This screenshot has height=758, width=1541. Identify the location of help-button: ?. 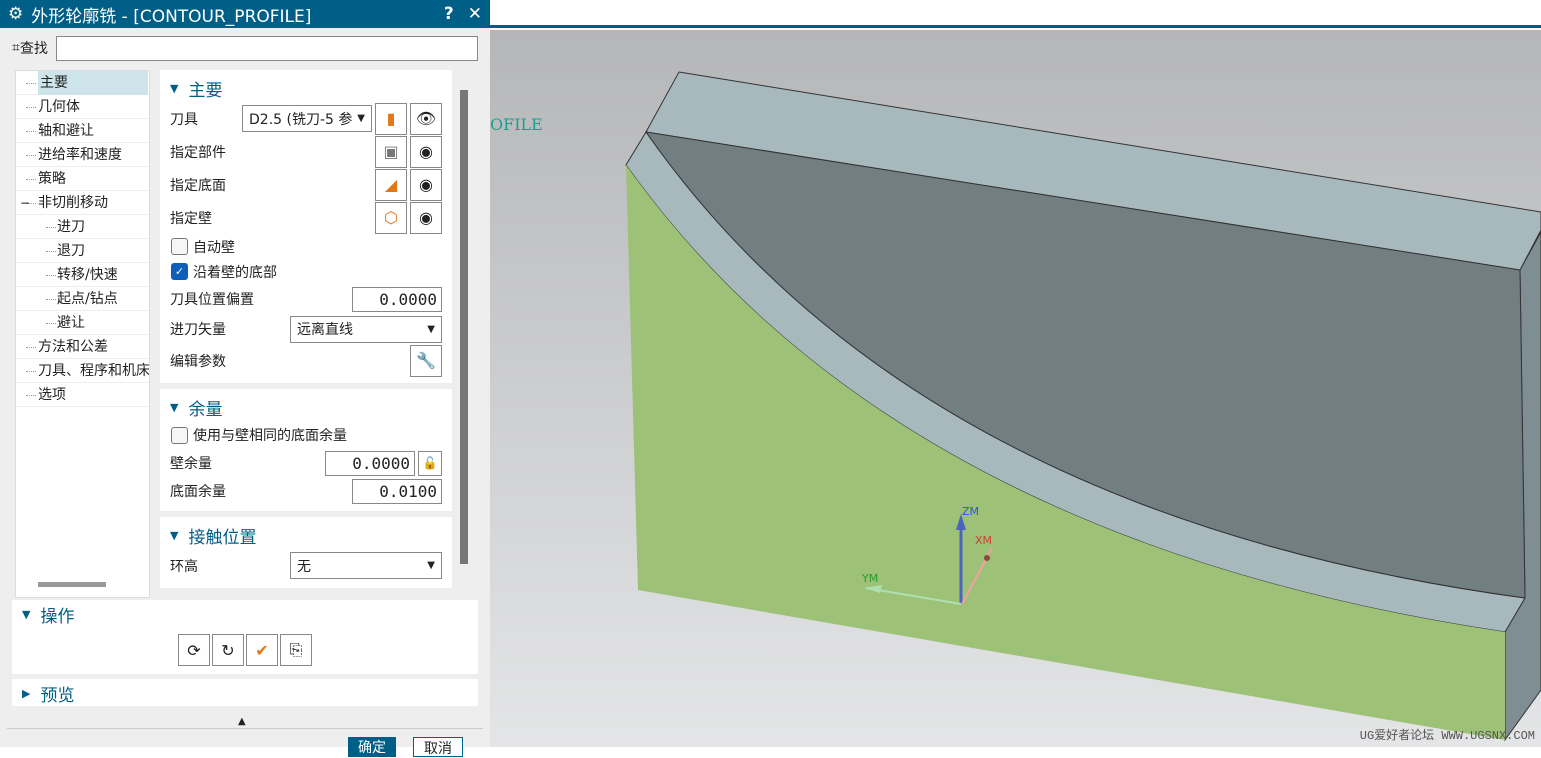
(449, 14).